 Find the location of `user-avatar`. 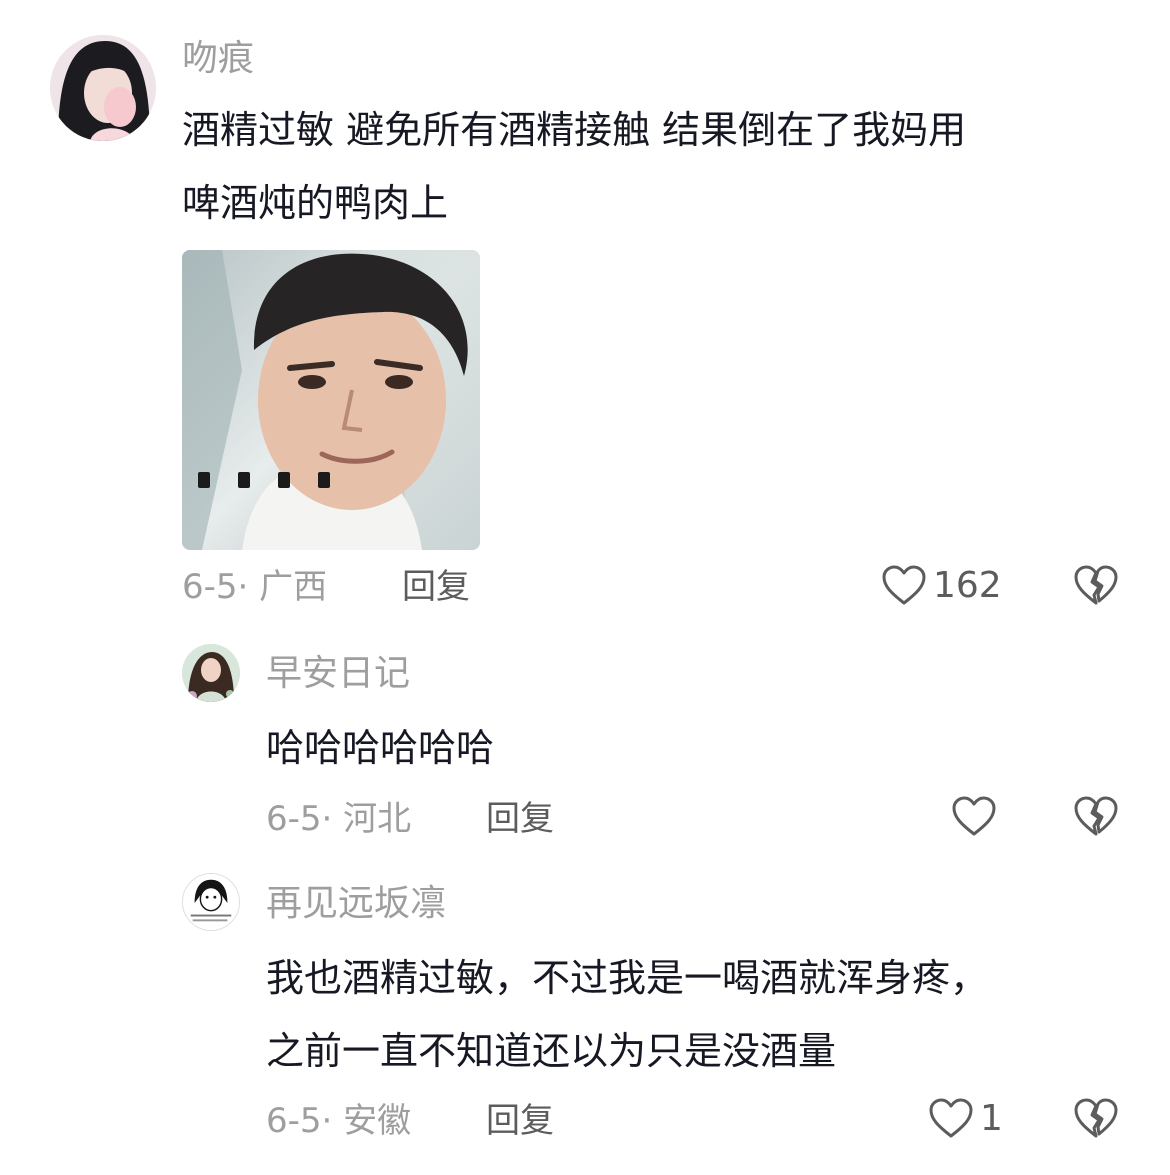

user-avatar is located at coordinates (103, 88).